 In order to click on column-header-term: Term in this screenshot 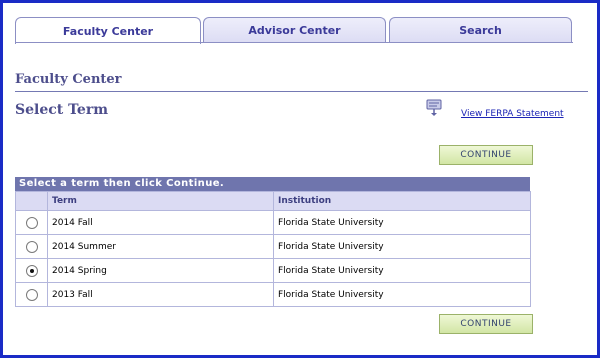, I will do `click(160, 201)`.